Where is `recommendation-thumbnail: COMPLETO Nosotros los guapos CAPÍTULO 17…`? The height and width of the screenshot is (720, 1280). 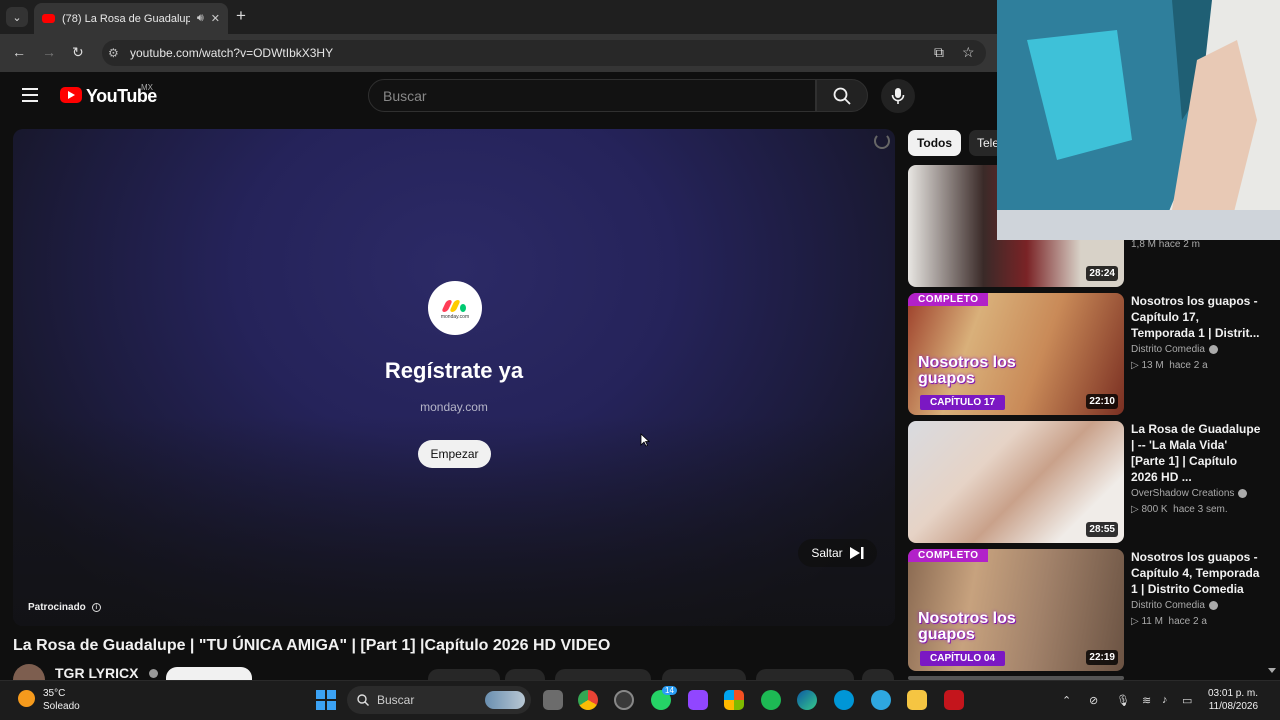 recommendation-thumbnail: COMPLETO Nosotros los guapos CAPÍTULO 17… is located at coordinates (1016, 354).